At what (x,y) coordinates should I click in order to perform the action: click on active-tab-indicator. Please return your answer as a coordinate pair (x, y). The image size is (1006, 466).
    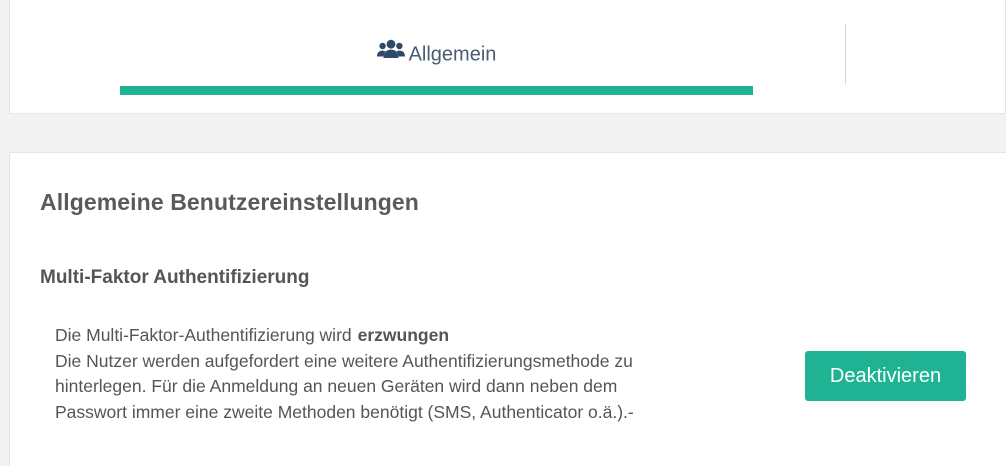
    Looking at the image, I should click on (436, 90).